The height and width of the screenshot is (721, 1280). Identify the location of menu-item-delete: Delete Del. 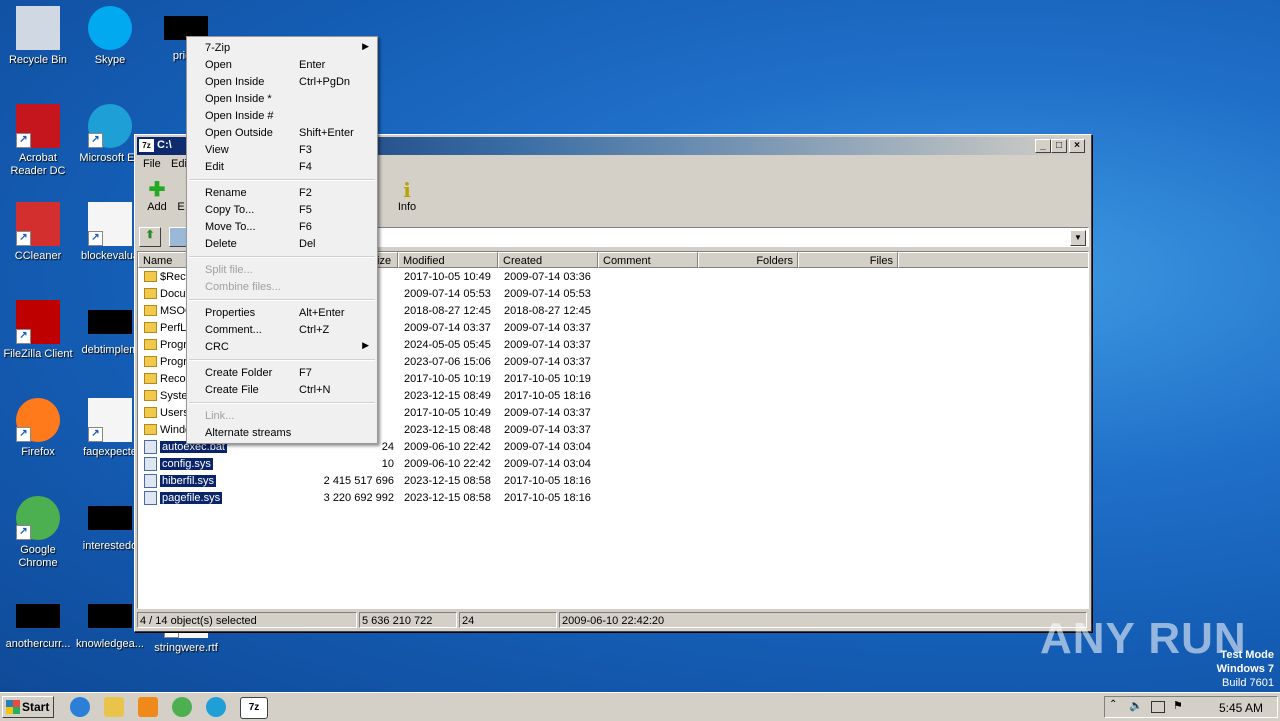
(282, 243).